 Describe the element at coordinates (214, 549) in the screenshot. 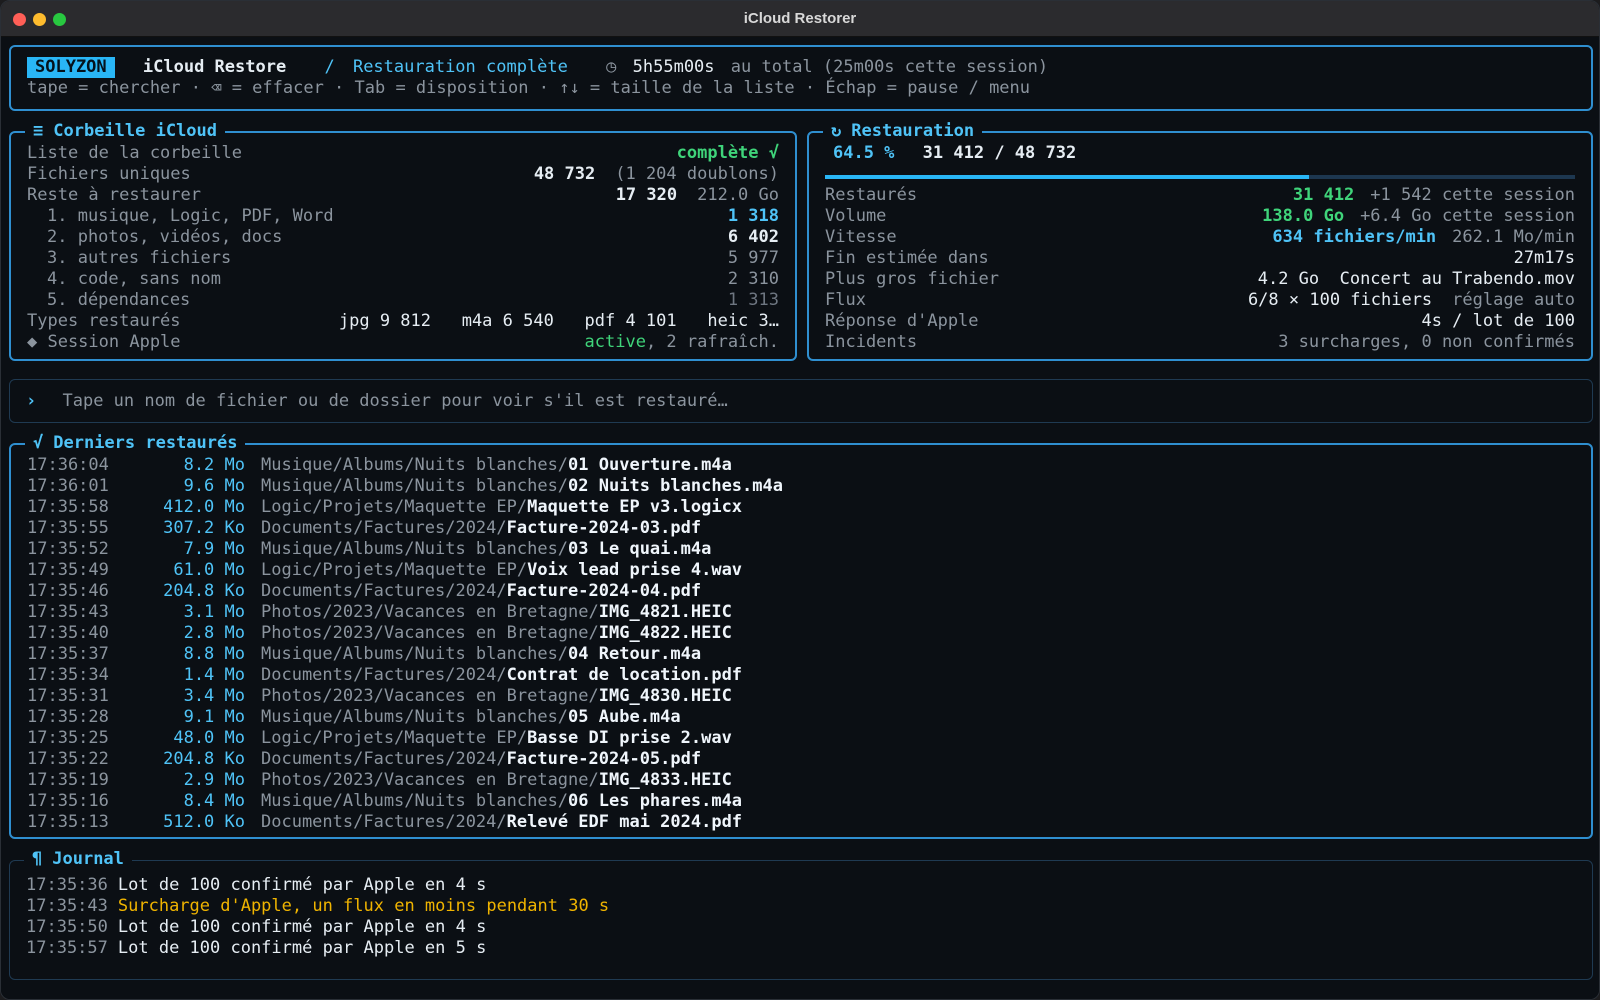

I see `restored-size: 7.9 Mo` at that location.